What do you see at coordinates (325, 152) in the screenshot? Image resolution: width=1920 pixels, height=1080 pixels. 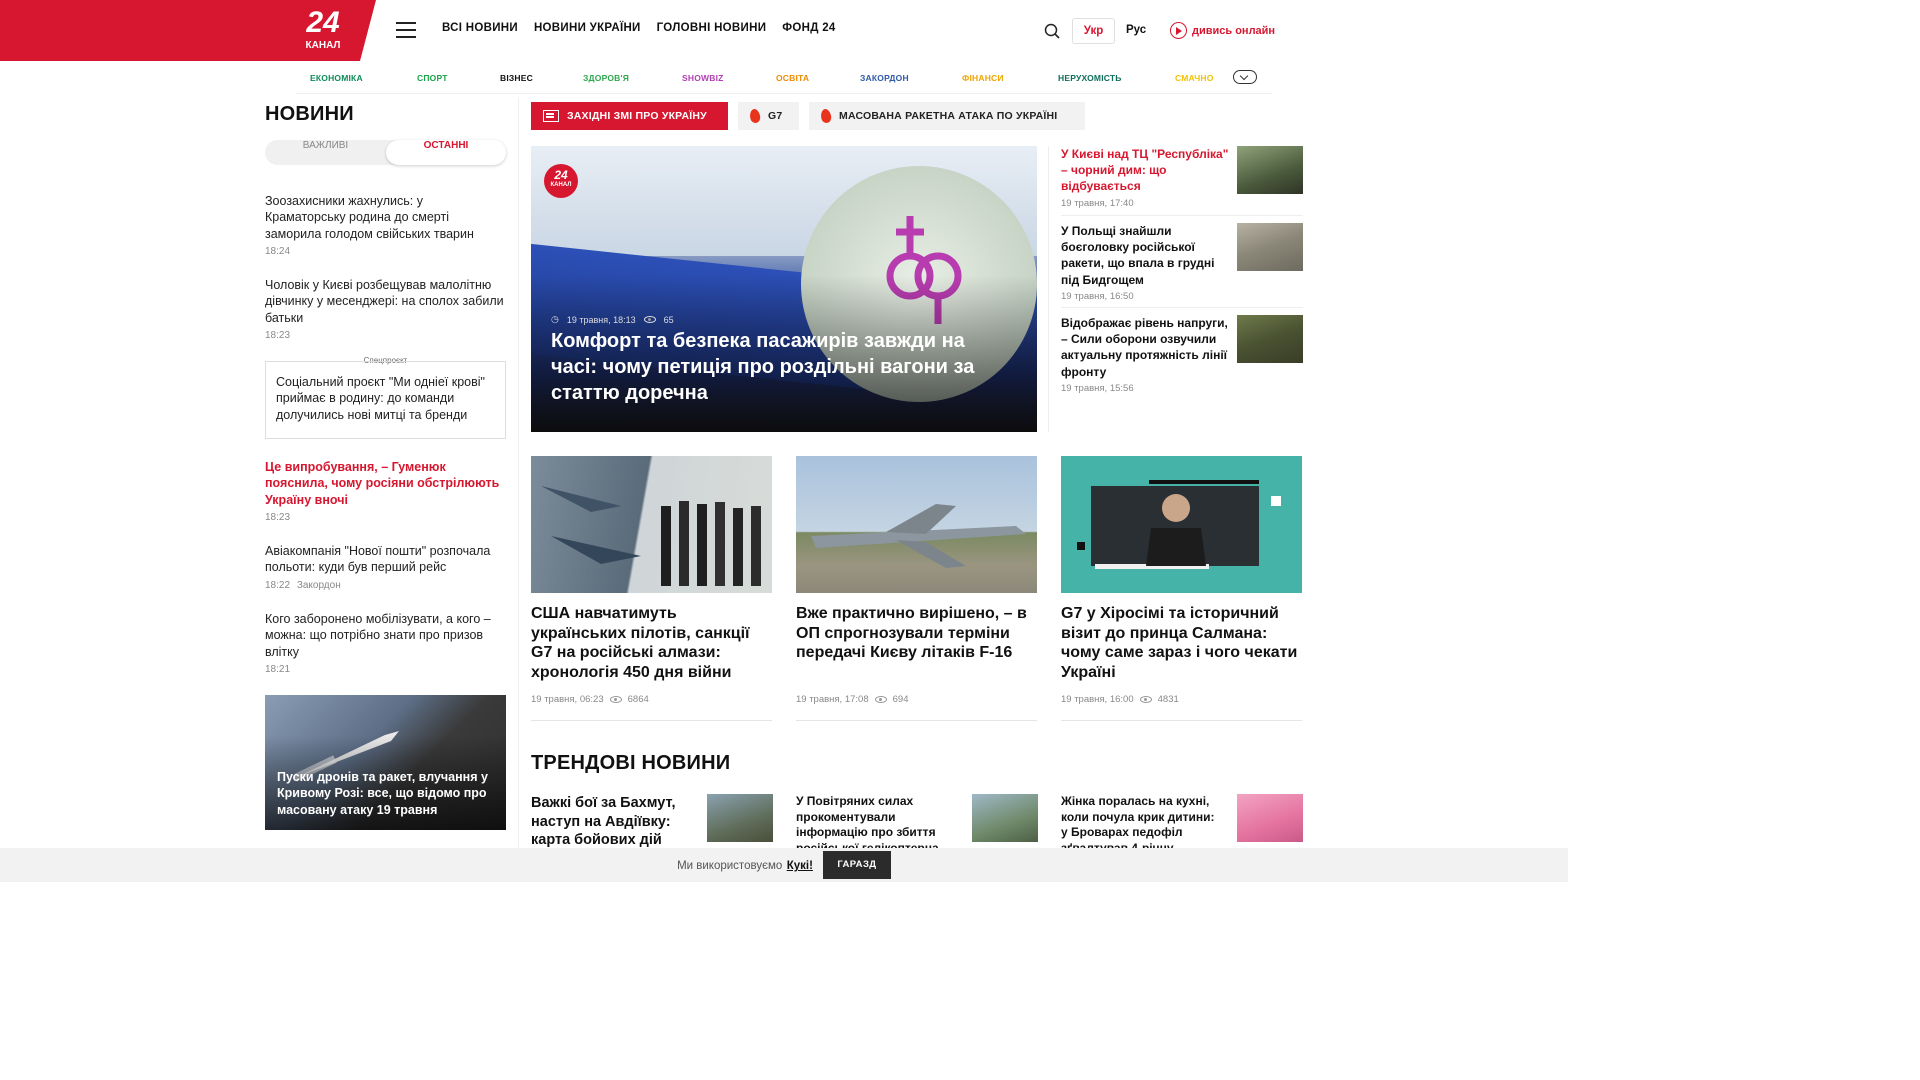 I see `toggle-important: ВАЖЛИВІ` at bounding box center [325, 152].